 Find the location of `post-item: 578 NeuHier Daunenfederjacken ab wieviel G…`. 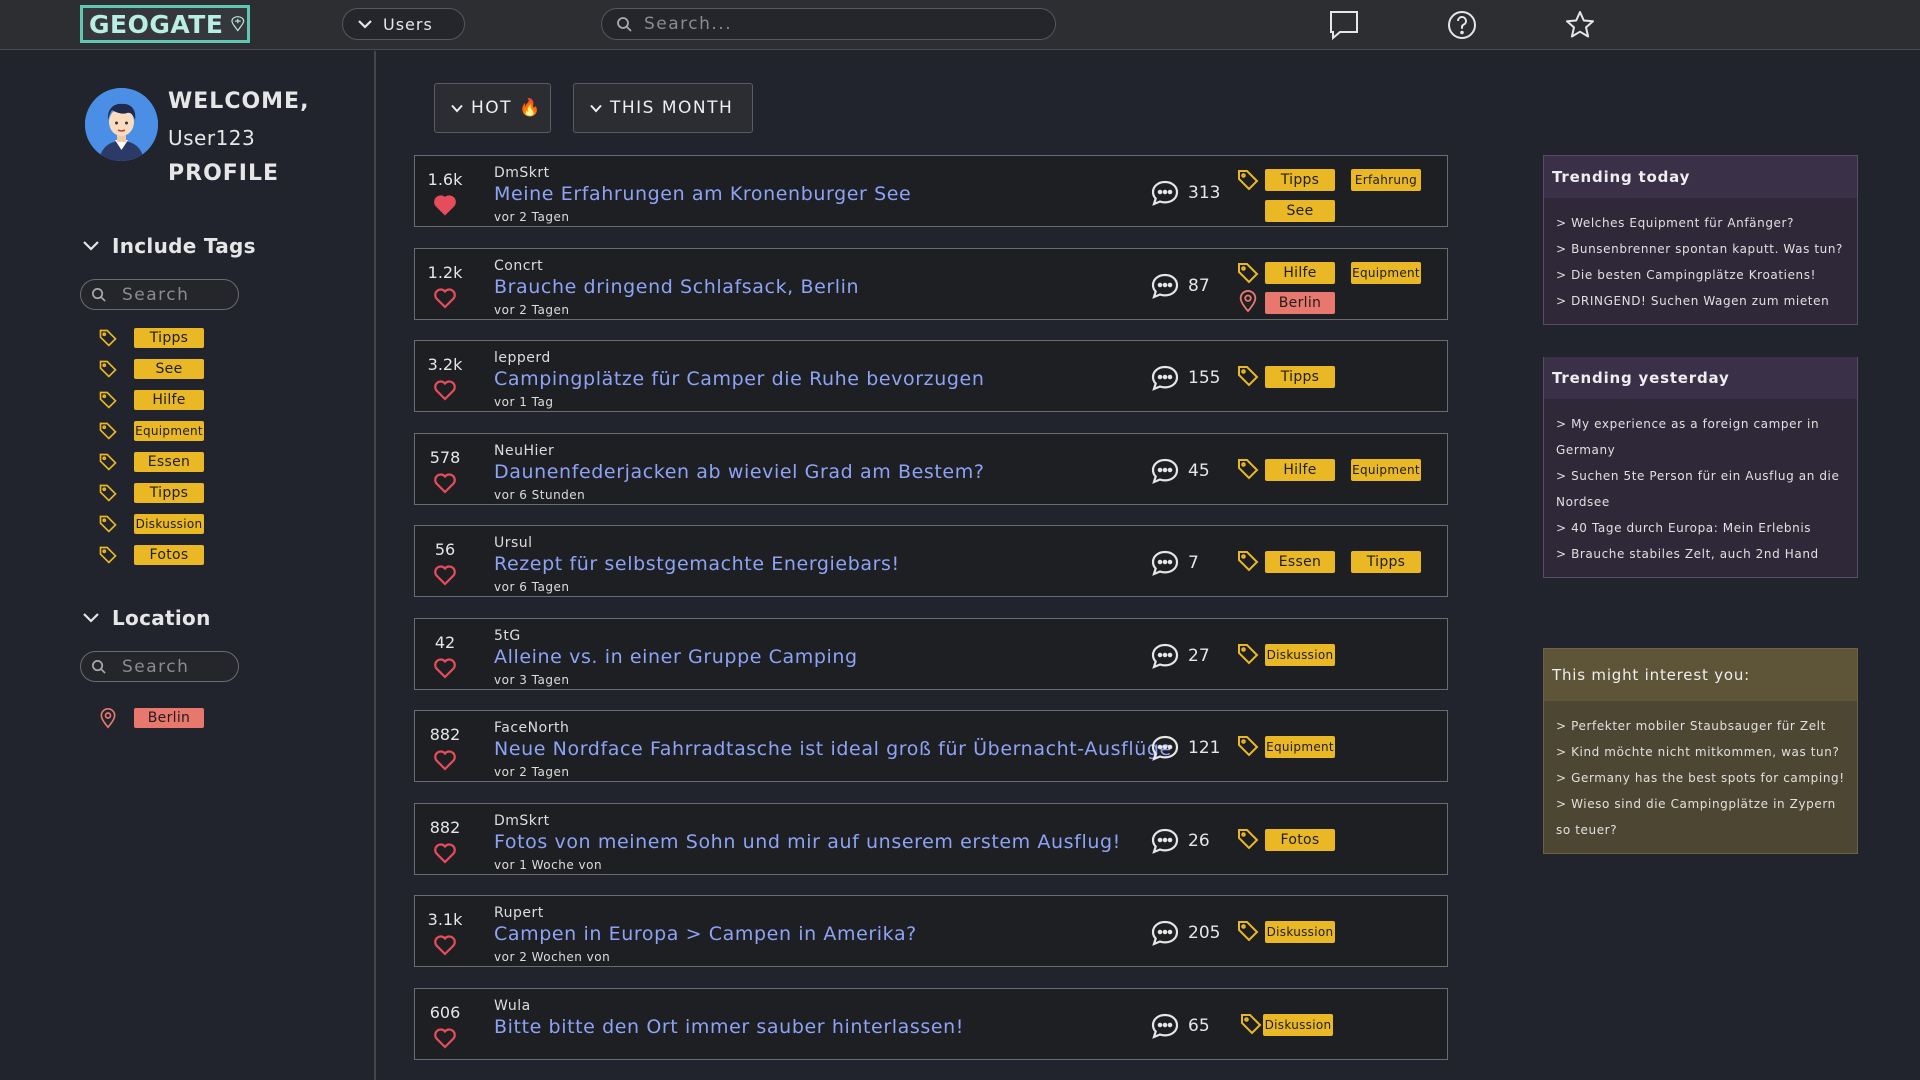

post-item: 578 NeuHier Daunenfederjacken ab wieviel G… is located at coordinates (931, 468).